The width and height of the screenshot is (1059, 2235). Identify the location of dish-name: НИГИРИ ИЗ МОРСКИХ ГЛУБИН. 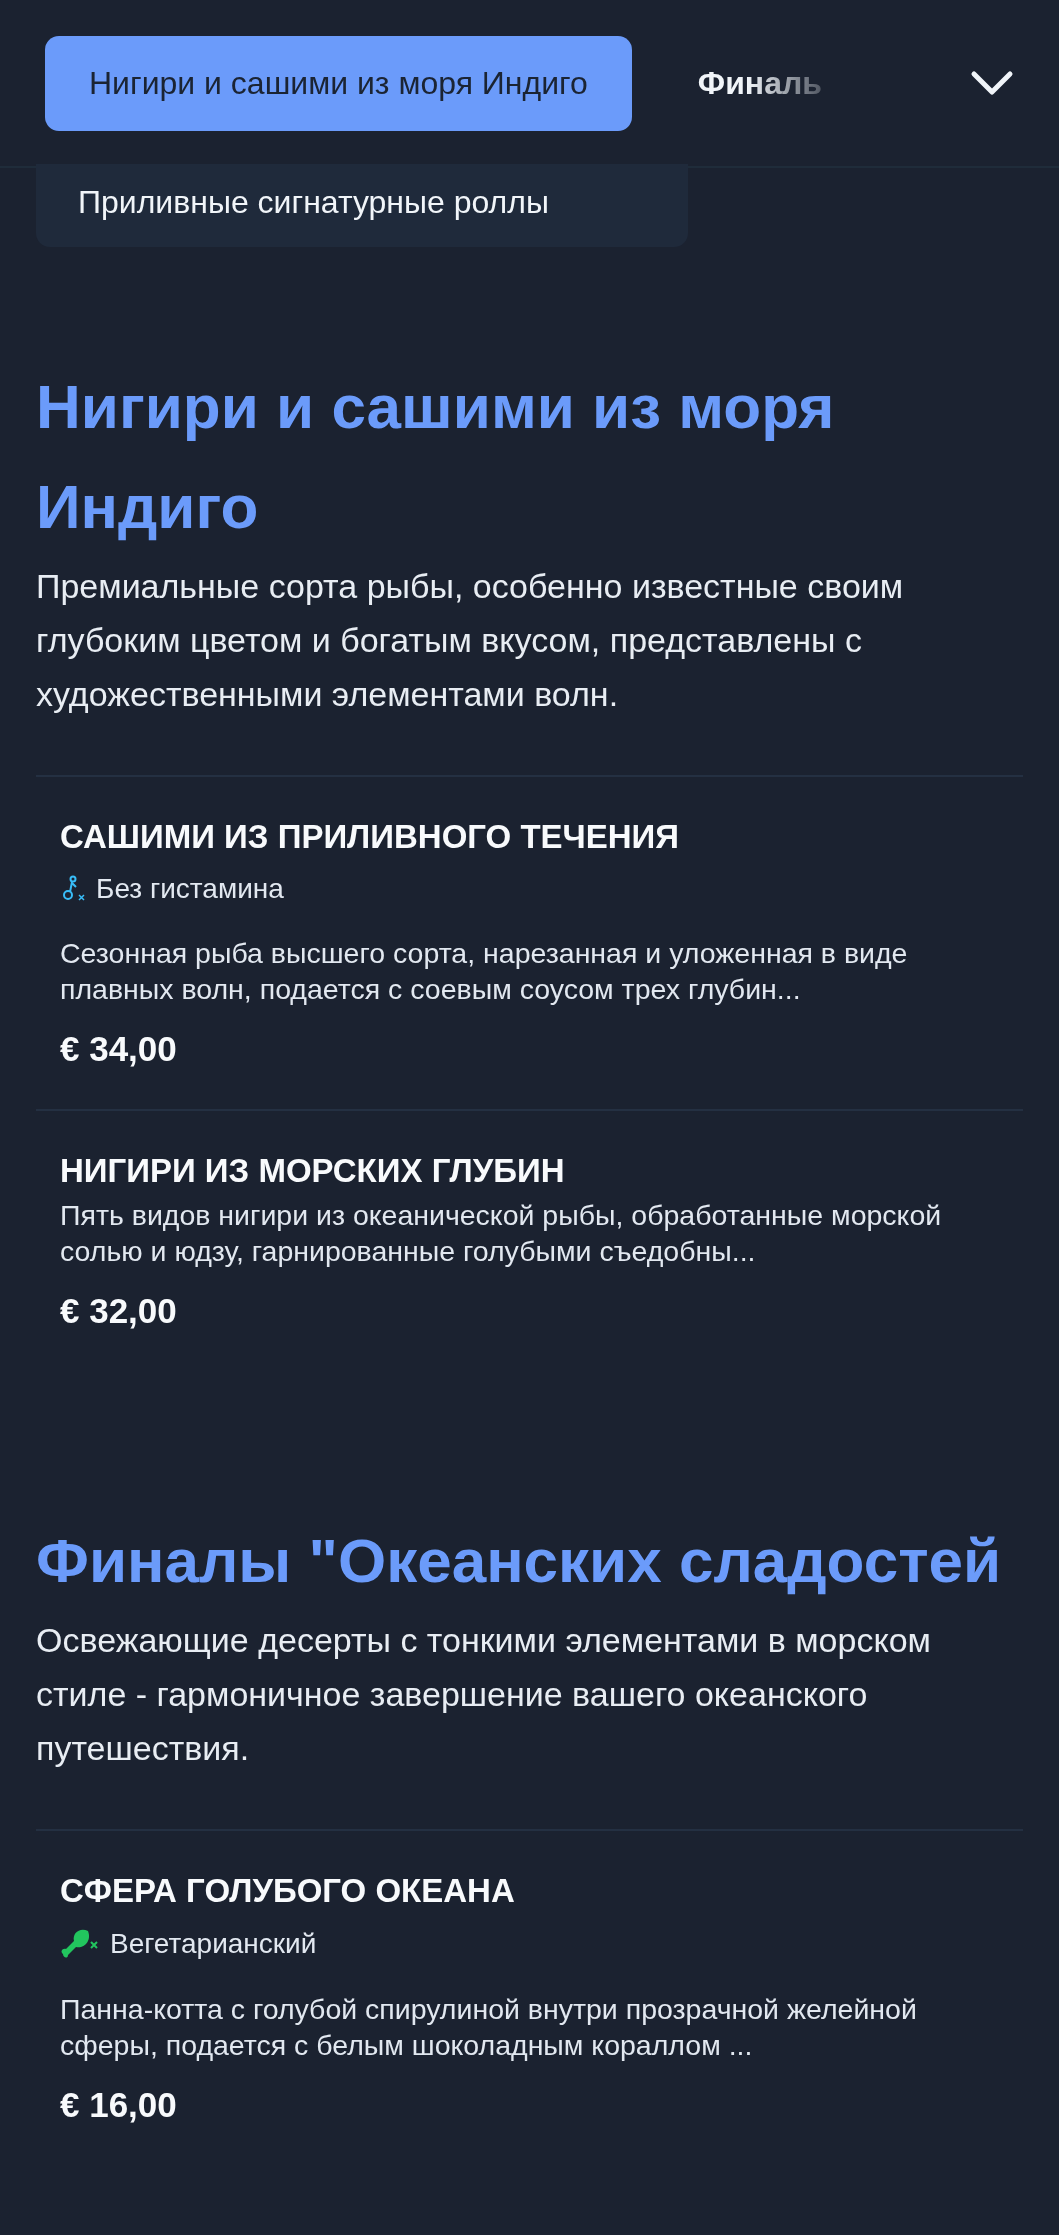
(313, 1171).